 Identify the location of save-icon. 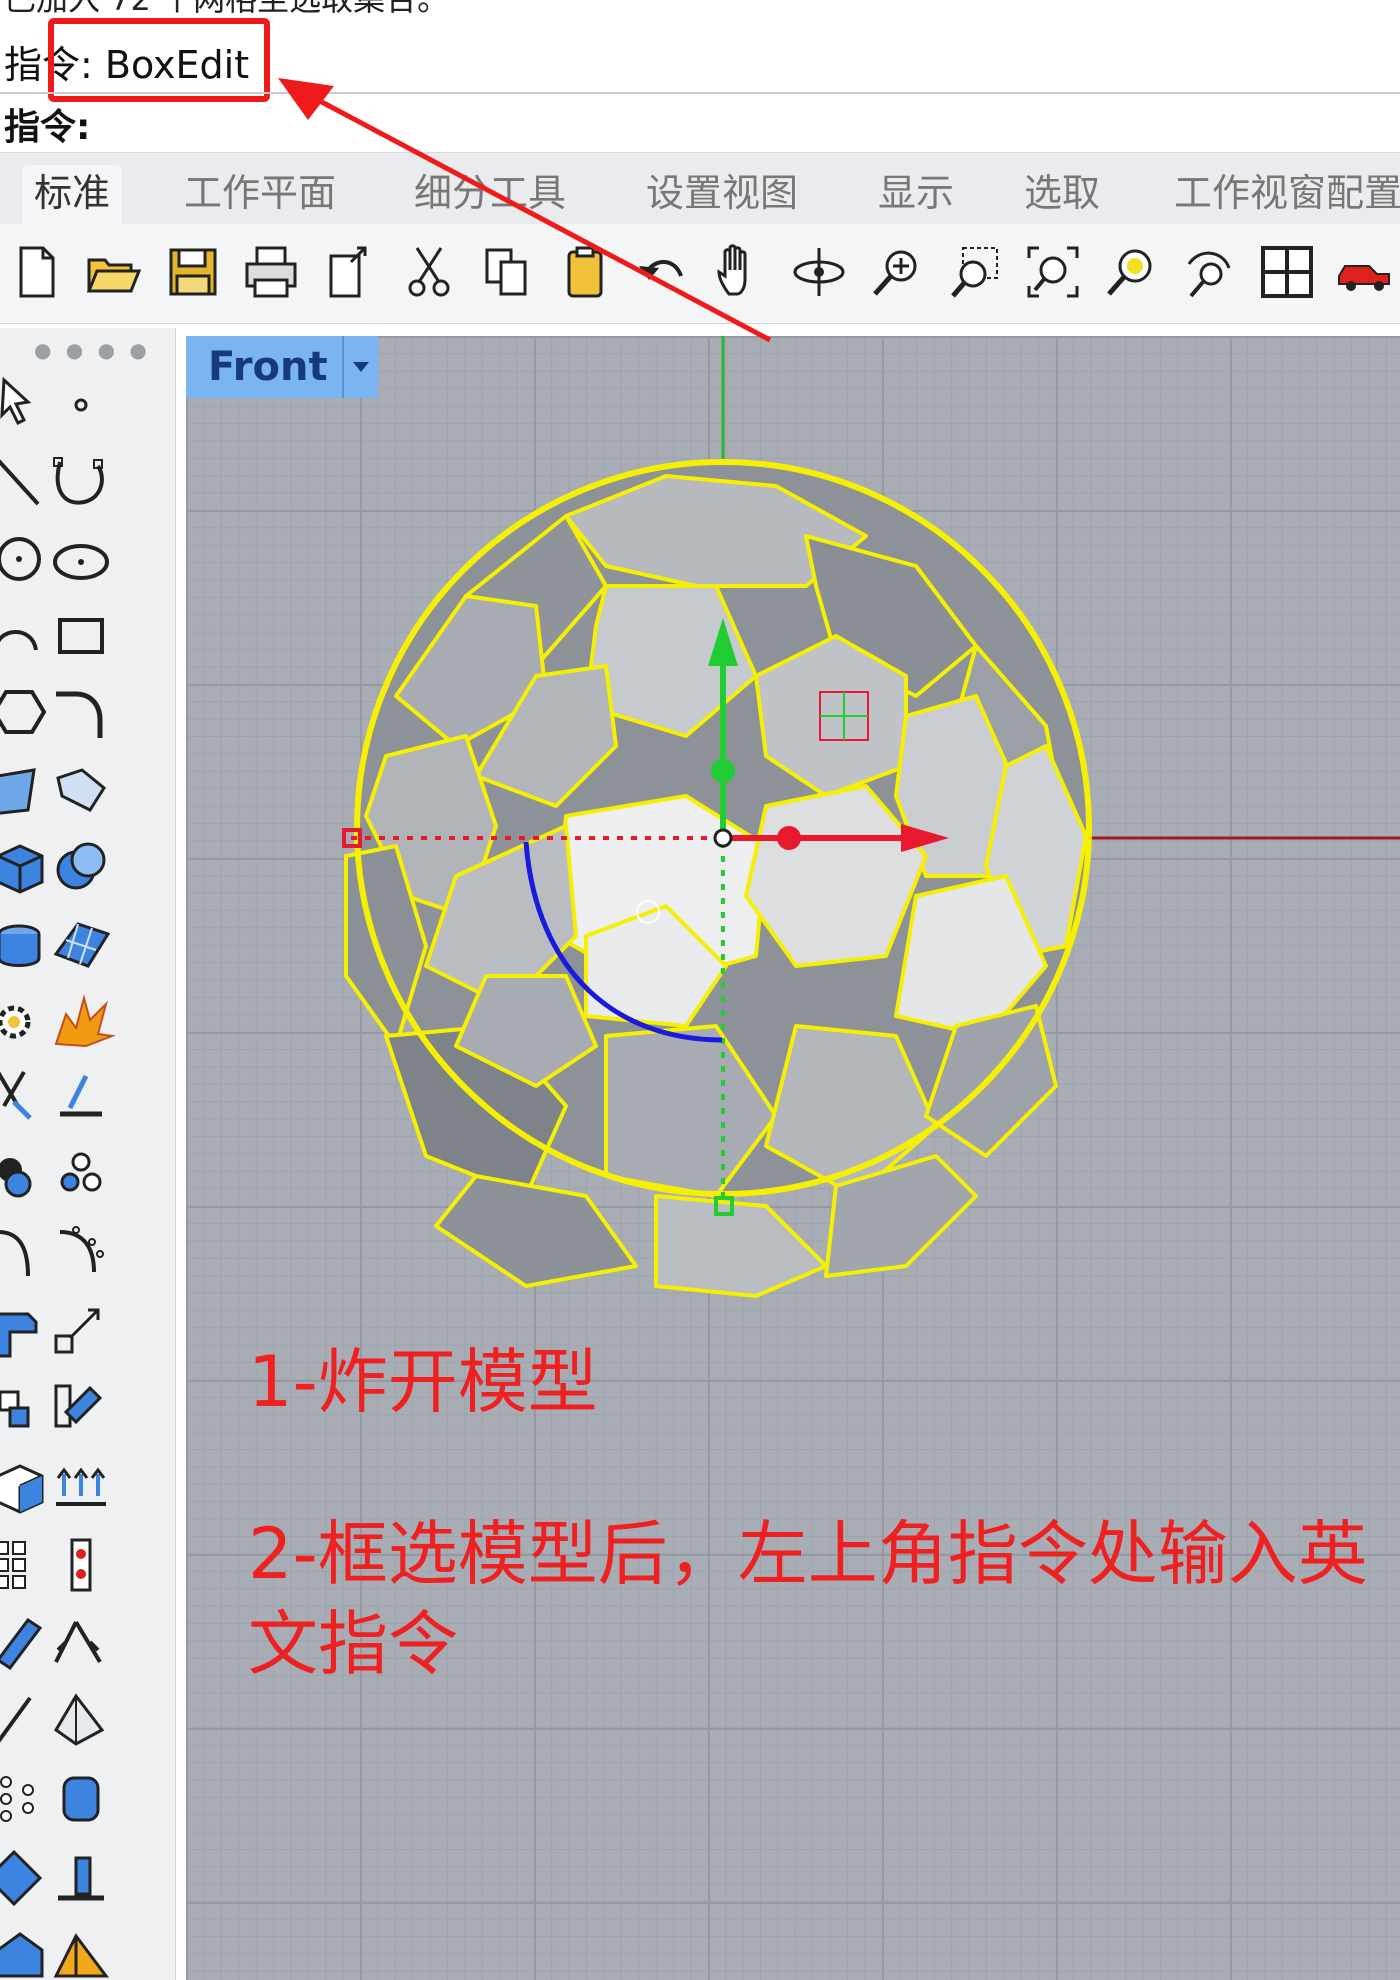
(193, 272).